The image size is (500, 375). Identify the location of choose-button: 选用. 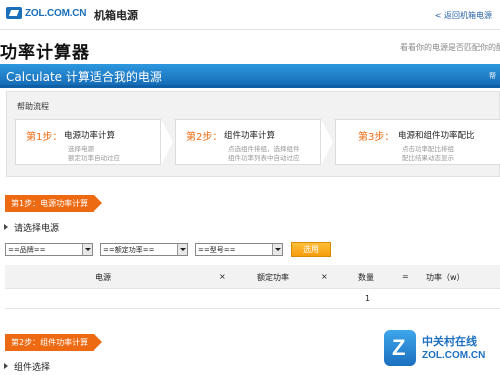
(311, 249).